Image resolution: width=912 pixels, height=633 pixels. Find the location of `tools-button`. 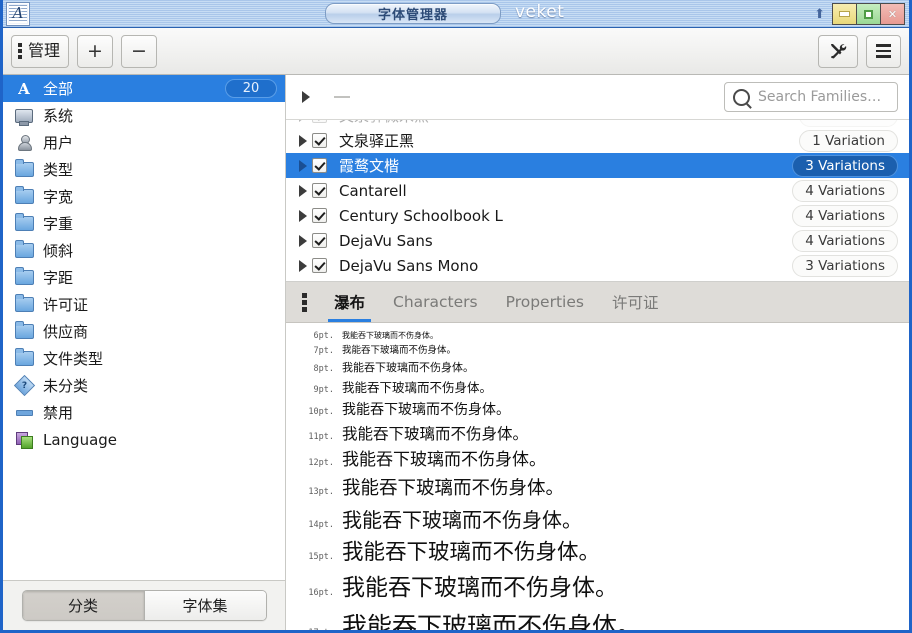

tools-button is located at coordinates (838, 51).